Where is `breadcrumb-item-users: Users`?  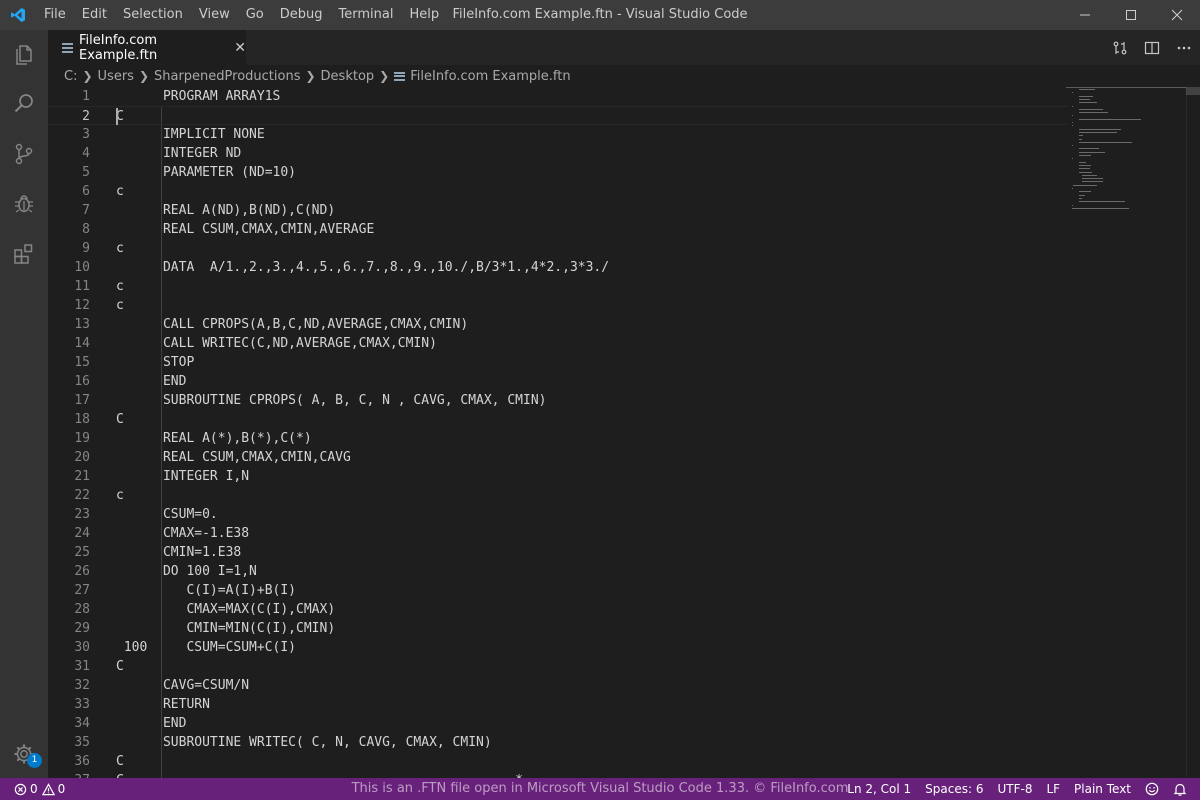
breadcrumb-item-users: Users is located at coordinates (116, 76).